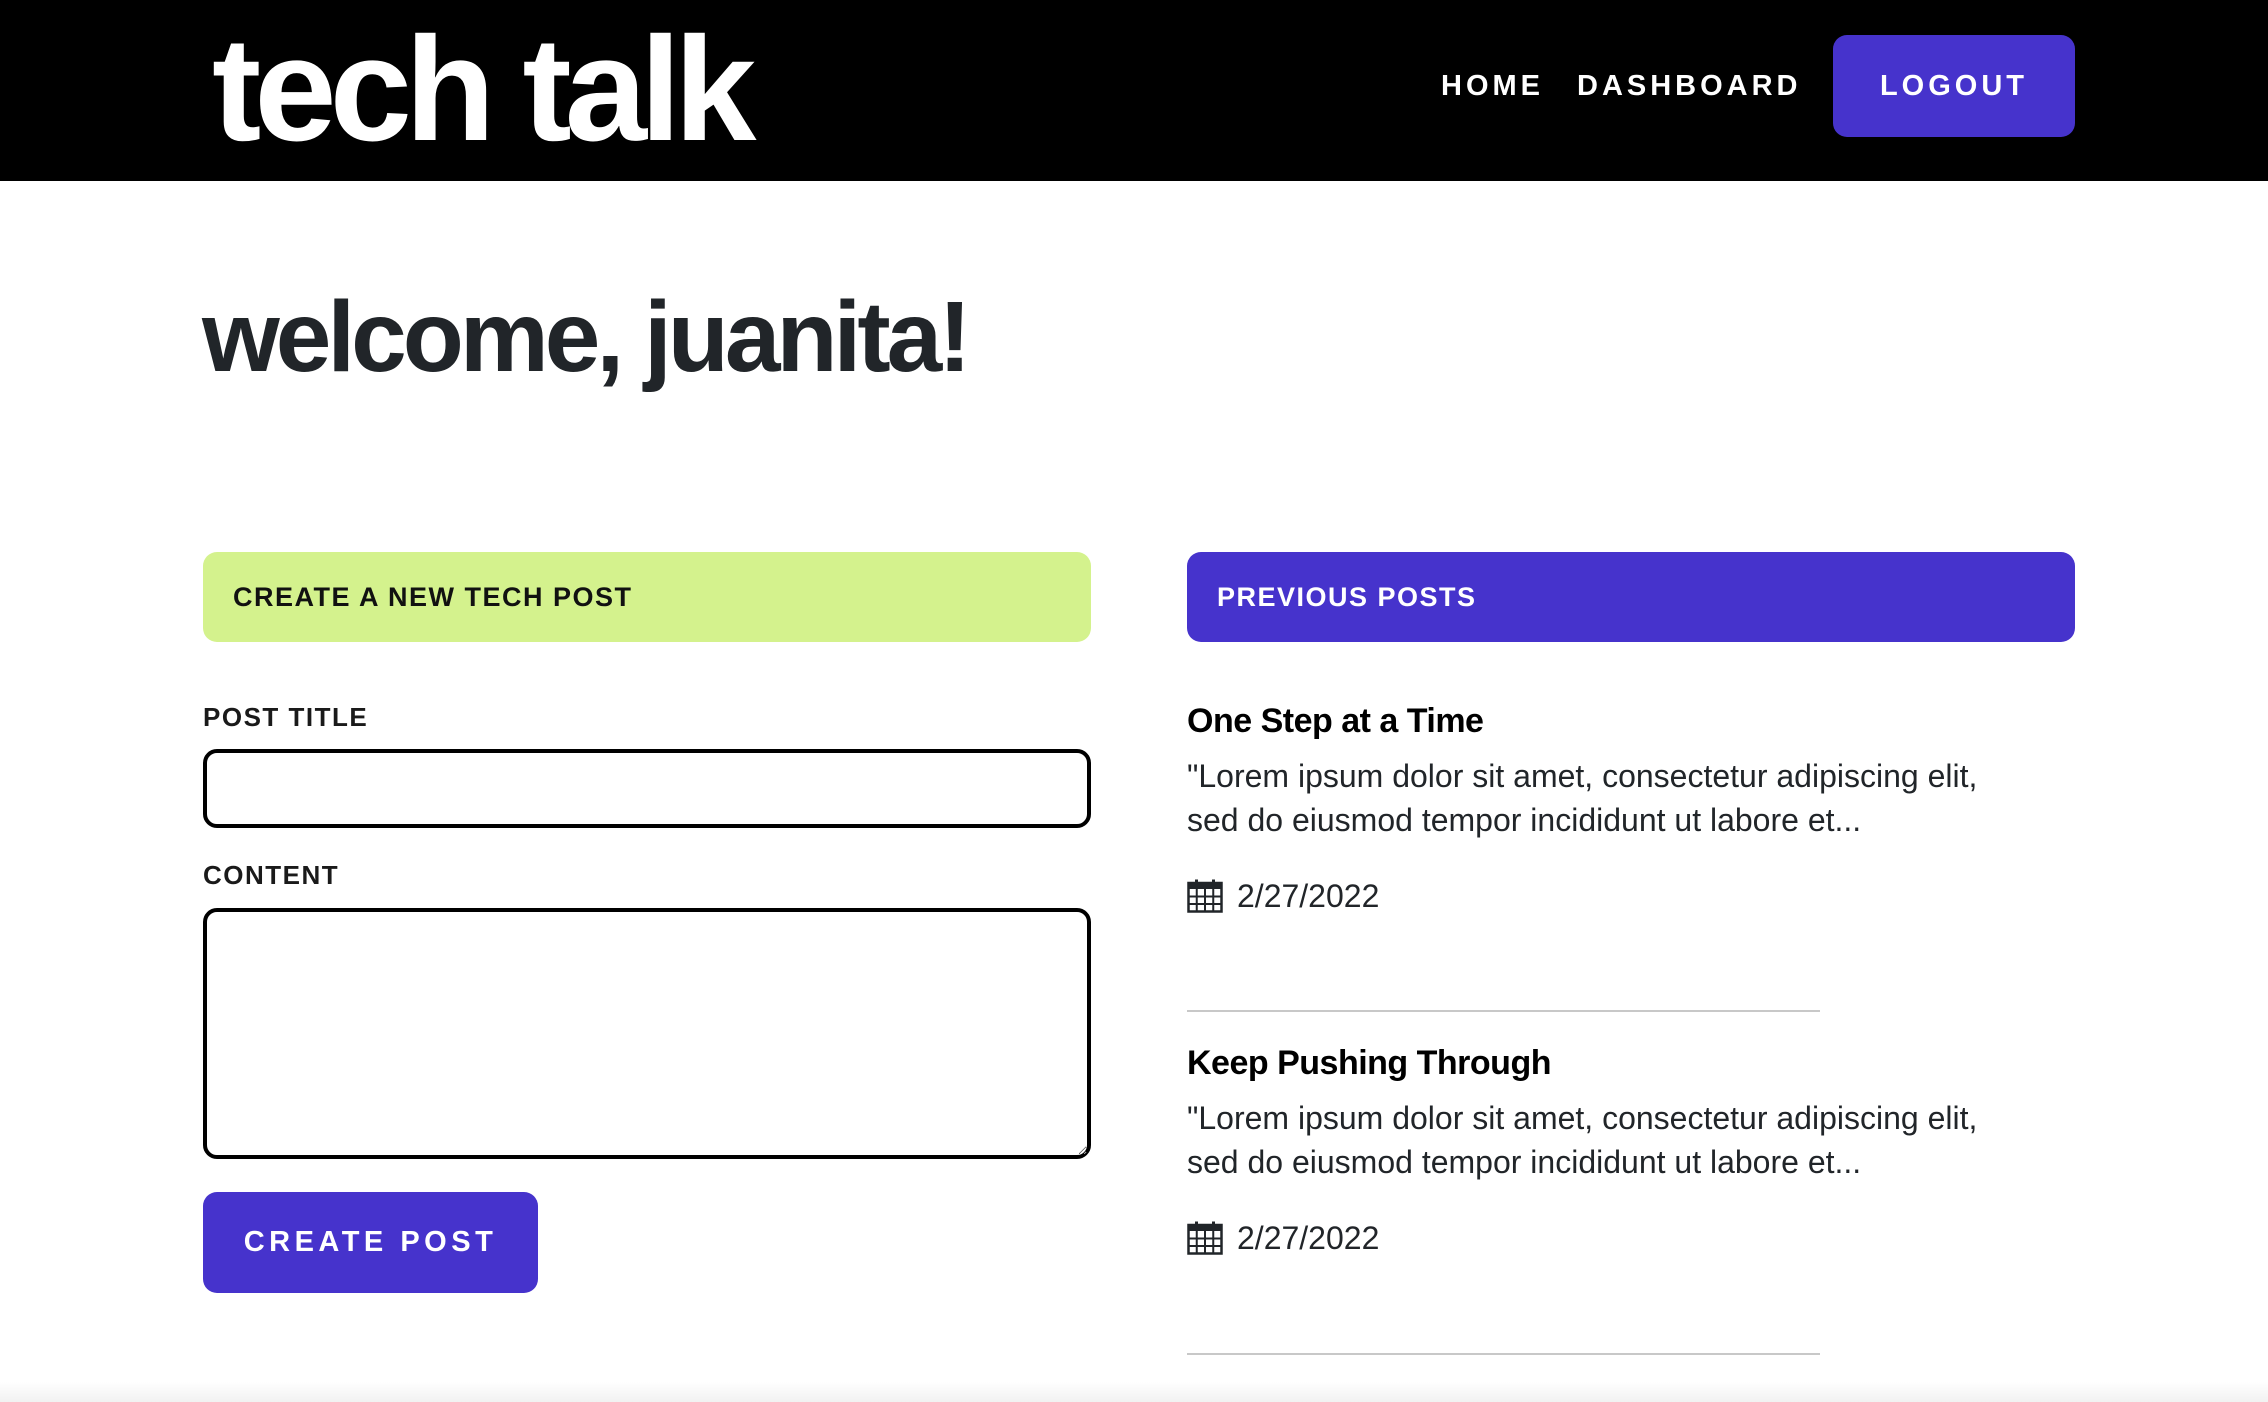  I want to click on logout-button: LOGOUT, so click(1954, 86).